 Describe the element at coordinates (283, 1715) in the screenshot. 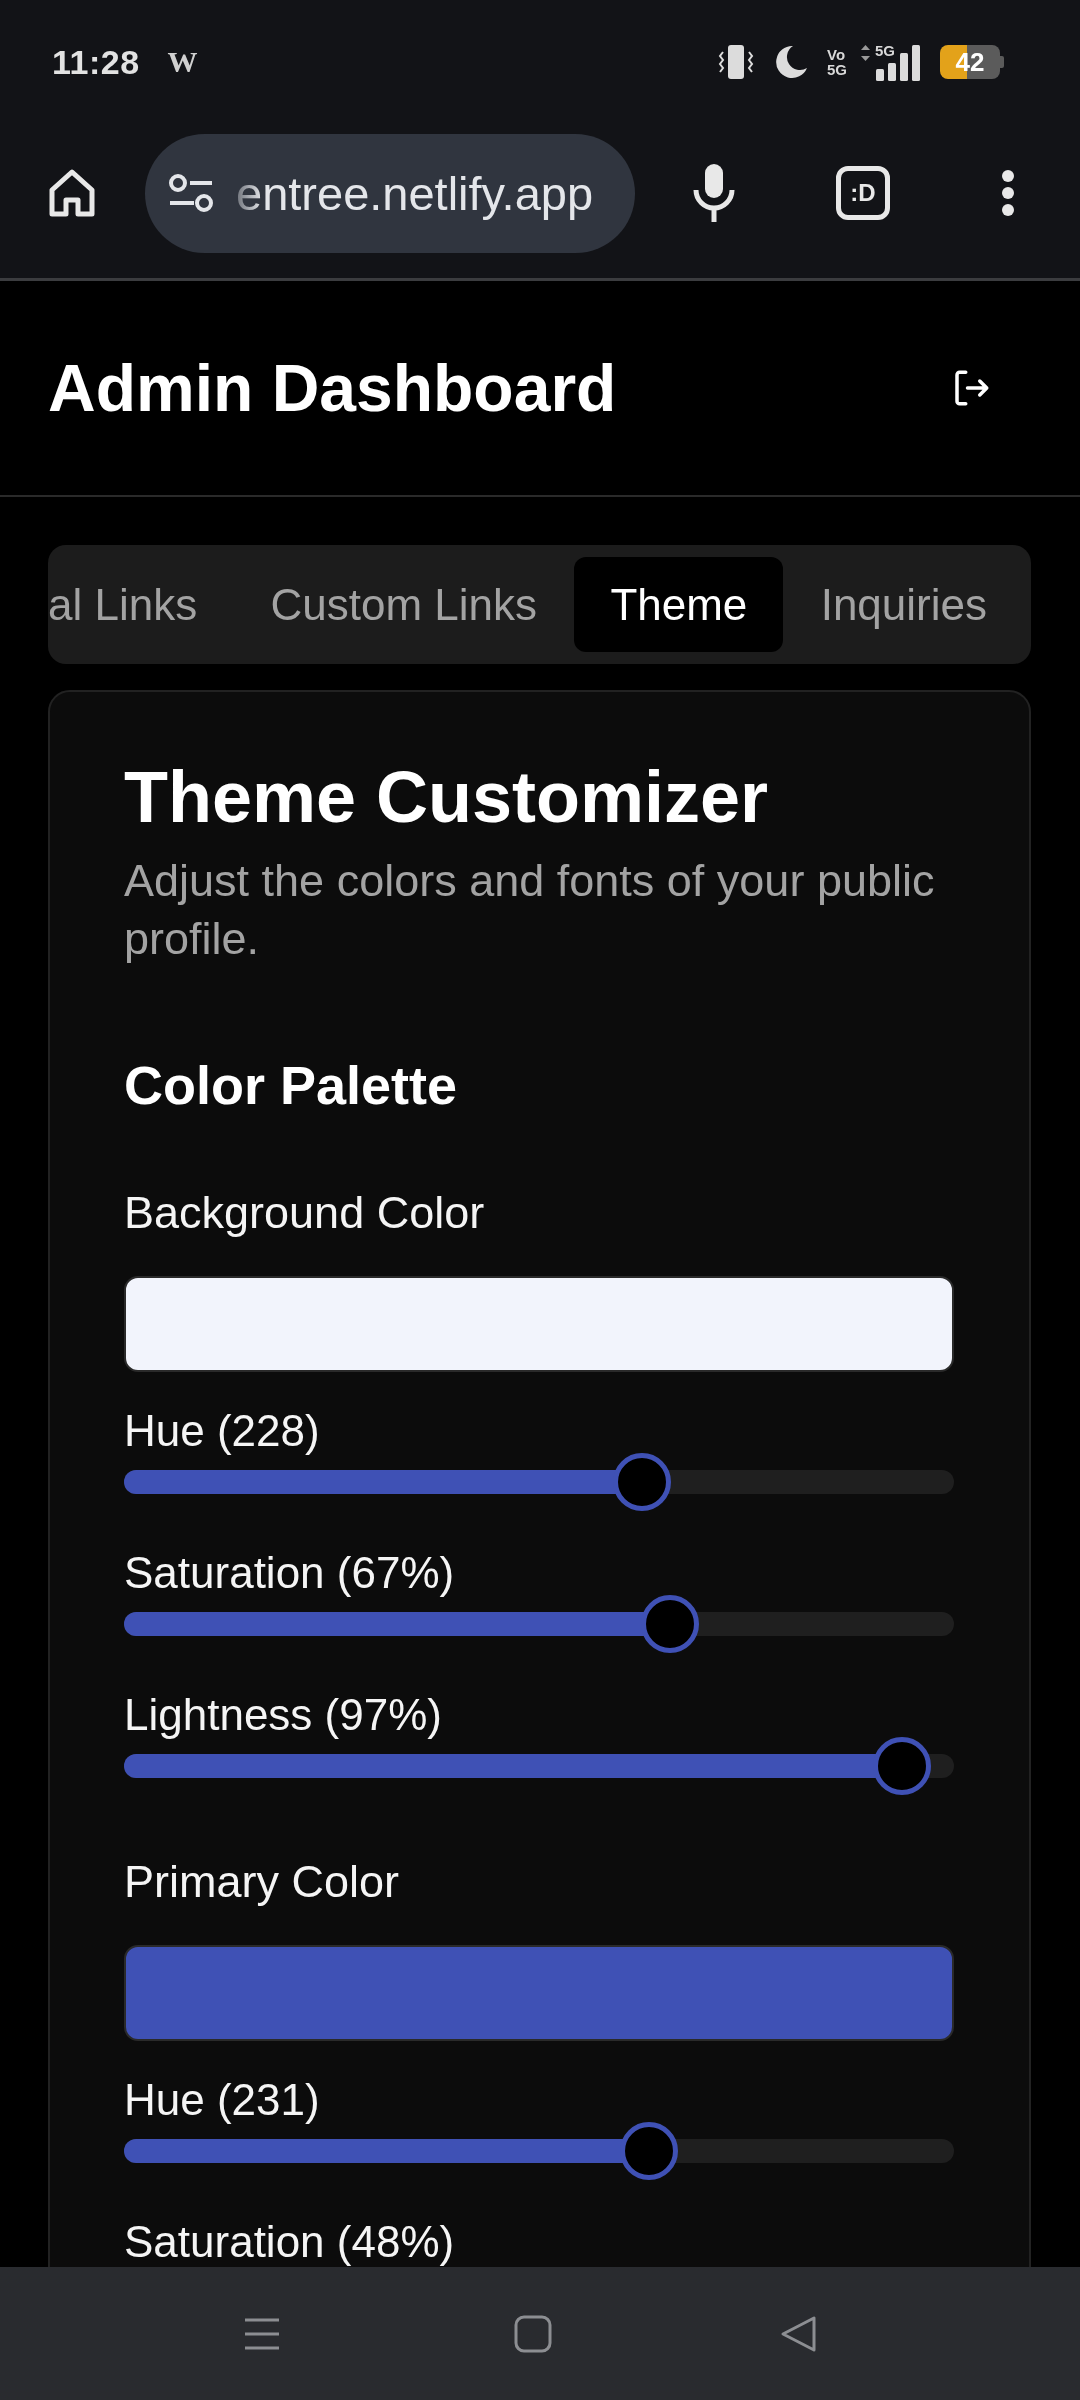

I see `slider-label: Lightness (97%)` at that location.